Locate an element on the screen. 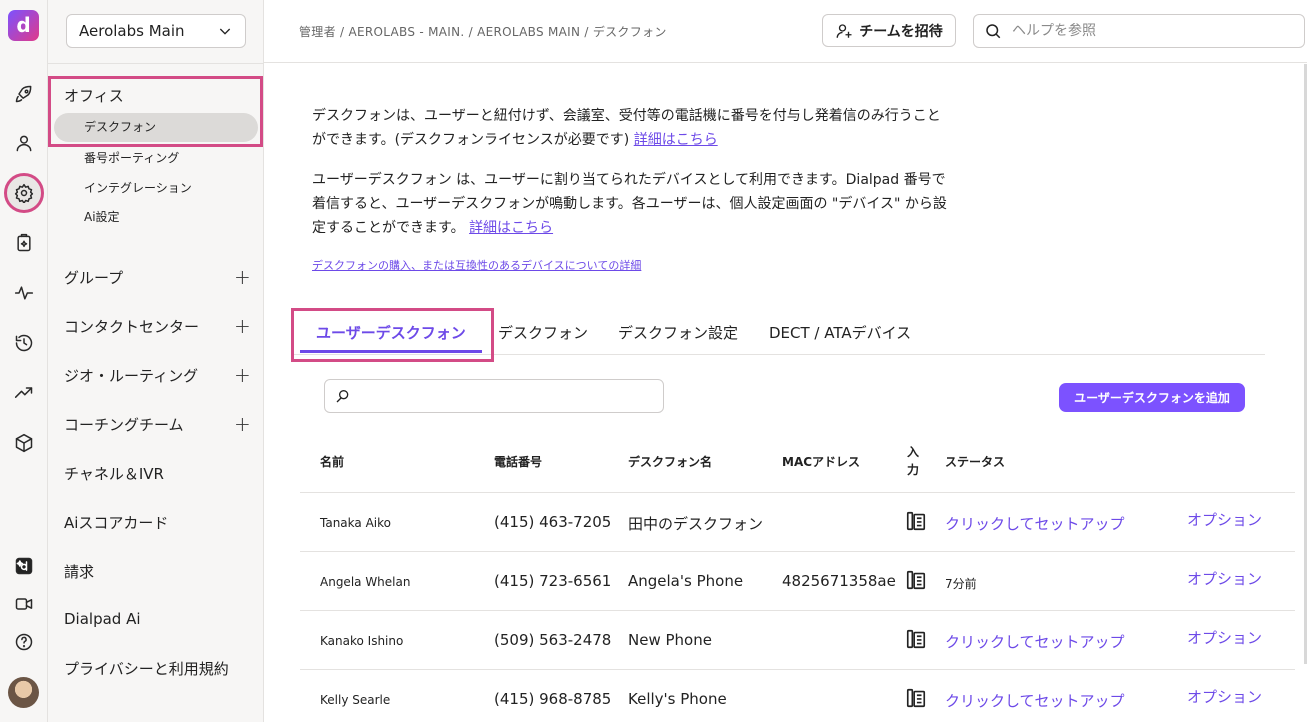 The height and width of the screenshot is (722, 1307). rocket-icon is located at coordinates (24, 94).